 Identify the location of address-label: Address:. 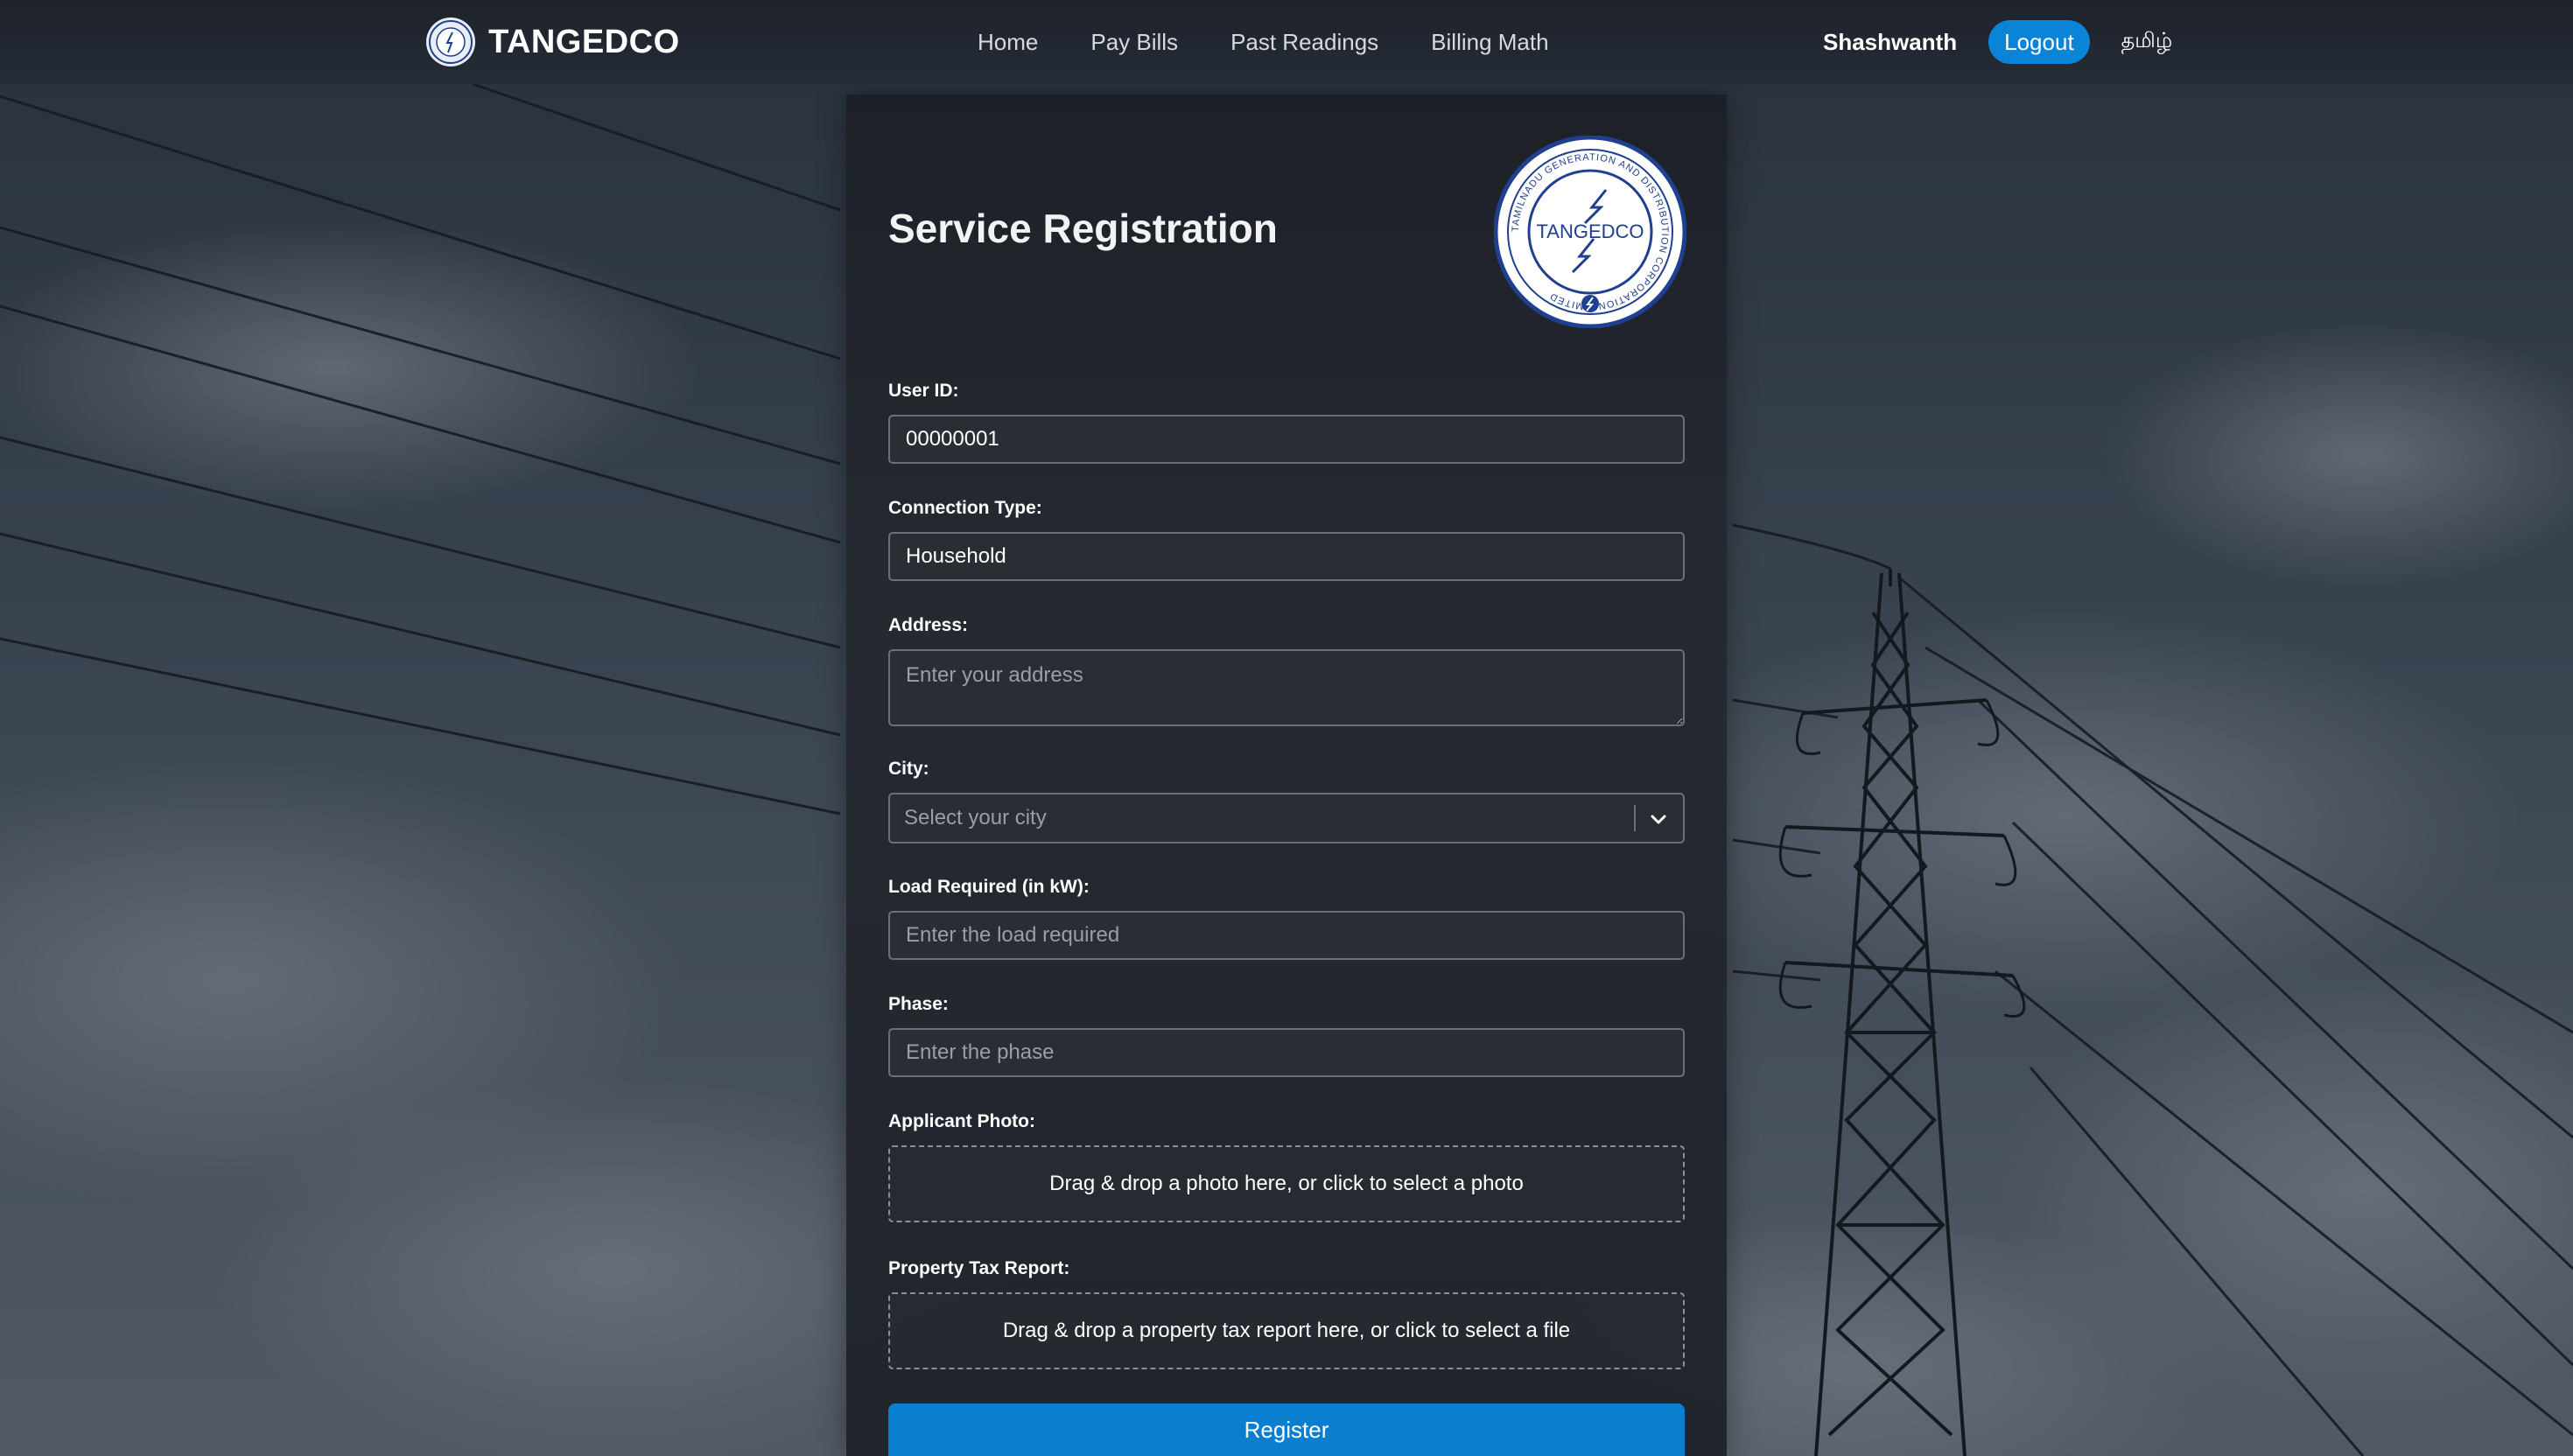
(928, 625).